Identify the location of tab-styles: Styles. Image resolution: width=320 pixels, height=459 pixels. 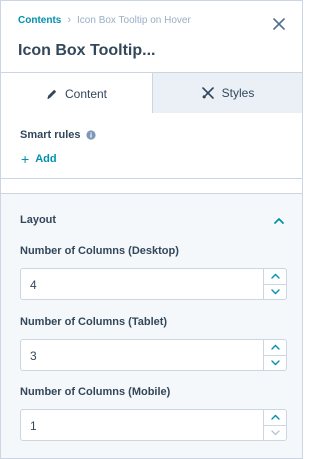
(227, 93).